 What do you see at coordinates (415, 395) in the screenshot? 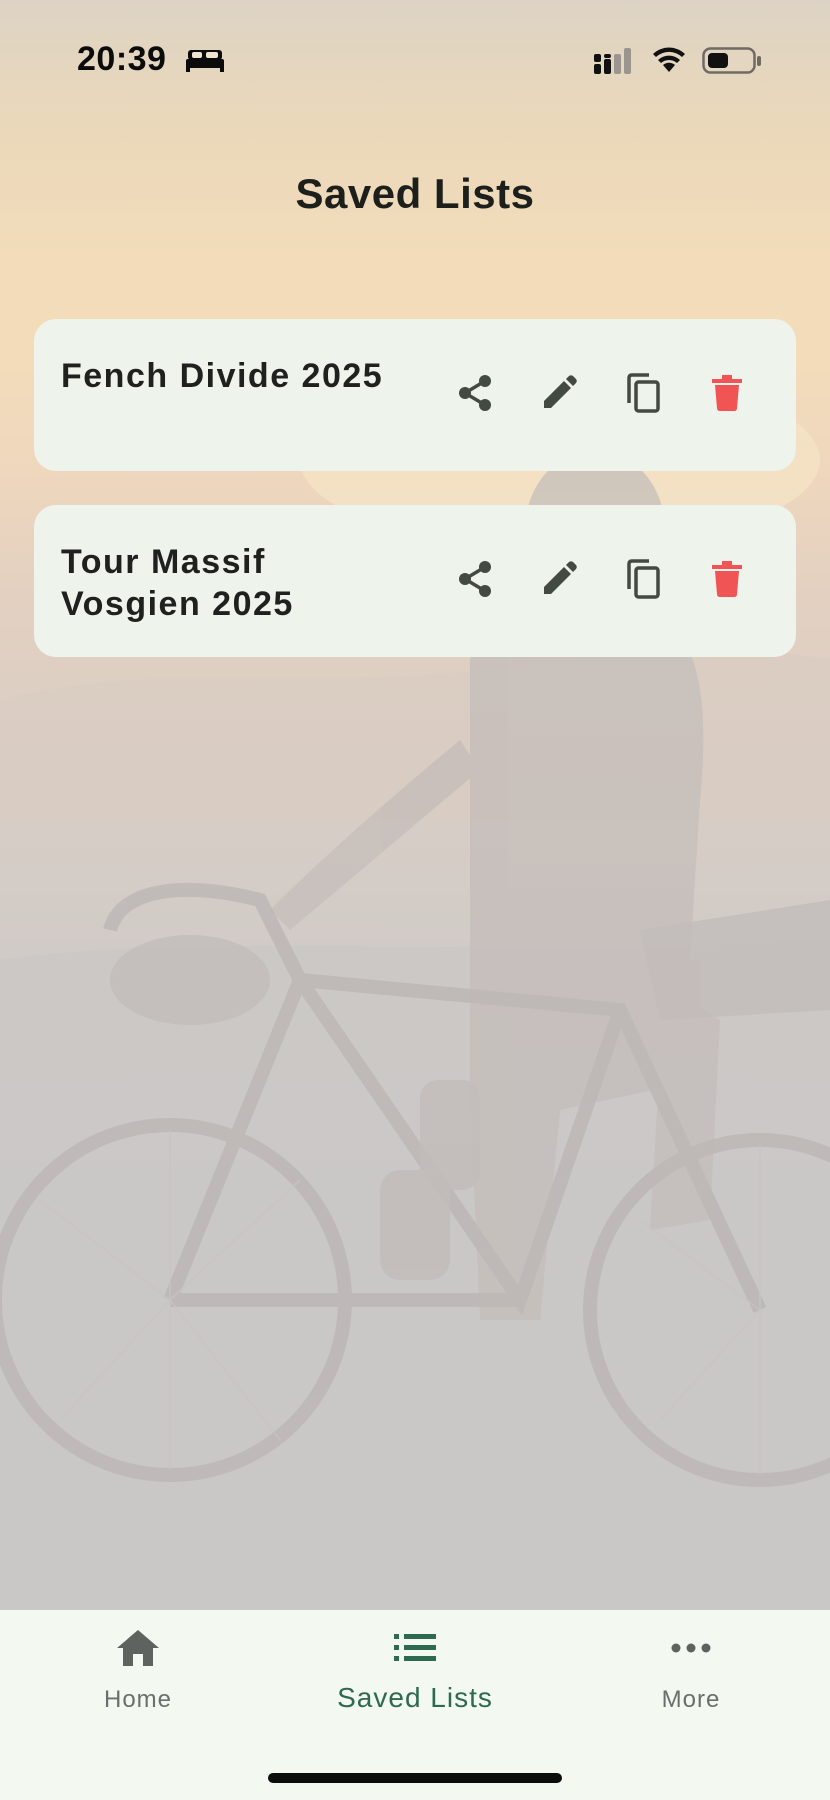
I see `saved-list-card: Fench Divide 2025` at bounding box center [415, 395].